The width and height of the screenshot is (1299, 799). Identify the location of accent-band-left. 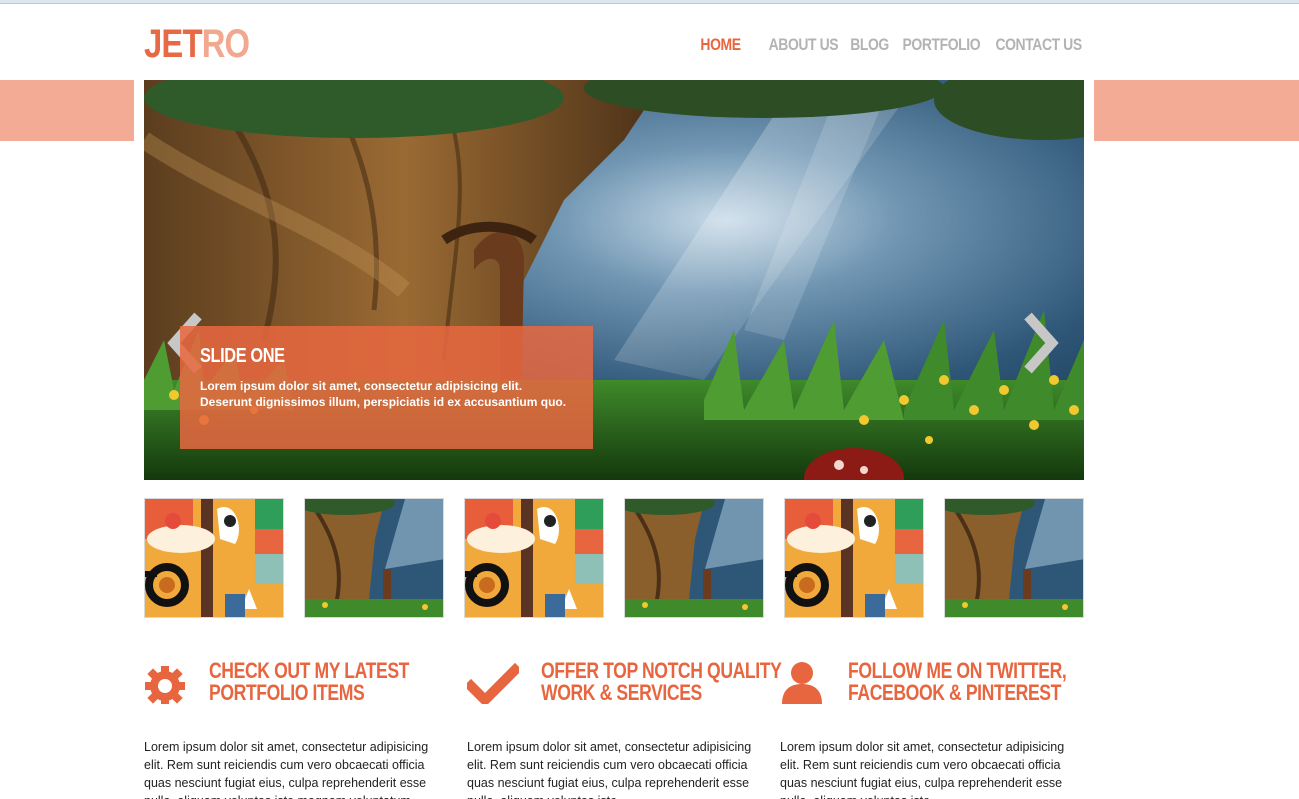
(67, 110).